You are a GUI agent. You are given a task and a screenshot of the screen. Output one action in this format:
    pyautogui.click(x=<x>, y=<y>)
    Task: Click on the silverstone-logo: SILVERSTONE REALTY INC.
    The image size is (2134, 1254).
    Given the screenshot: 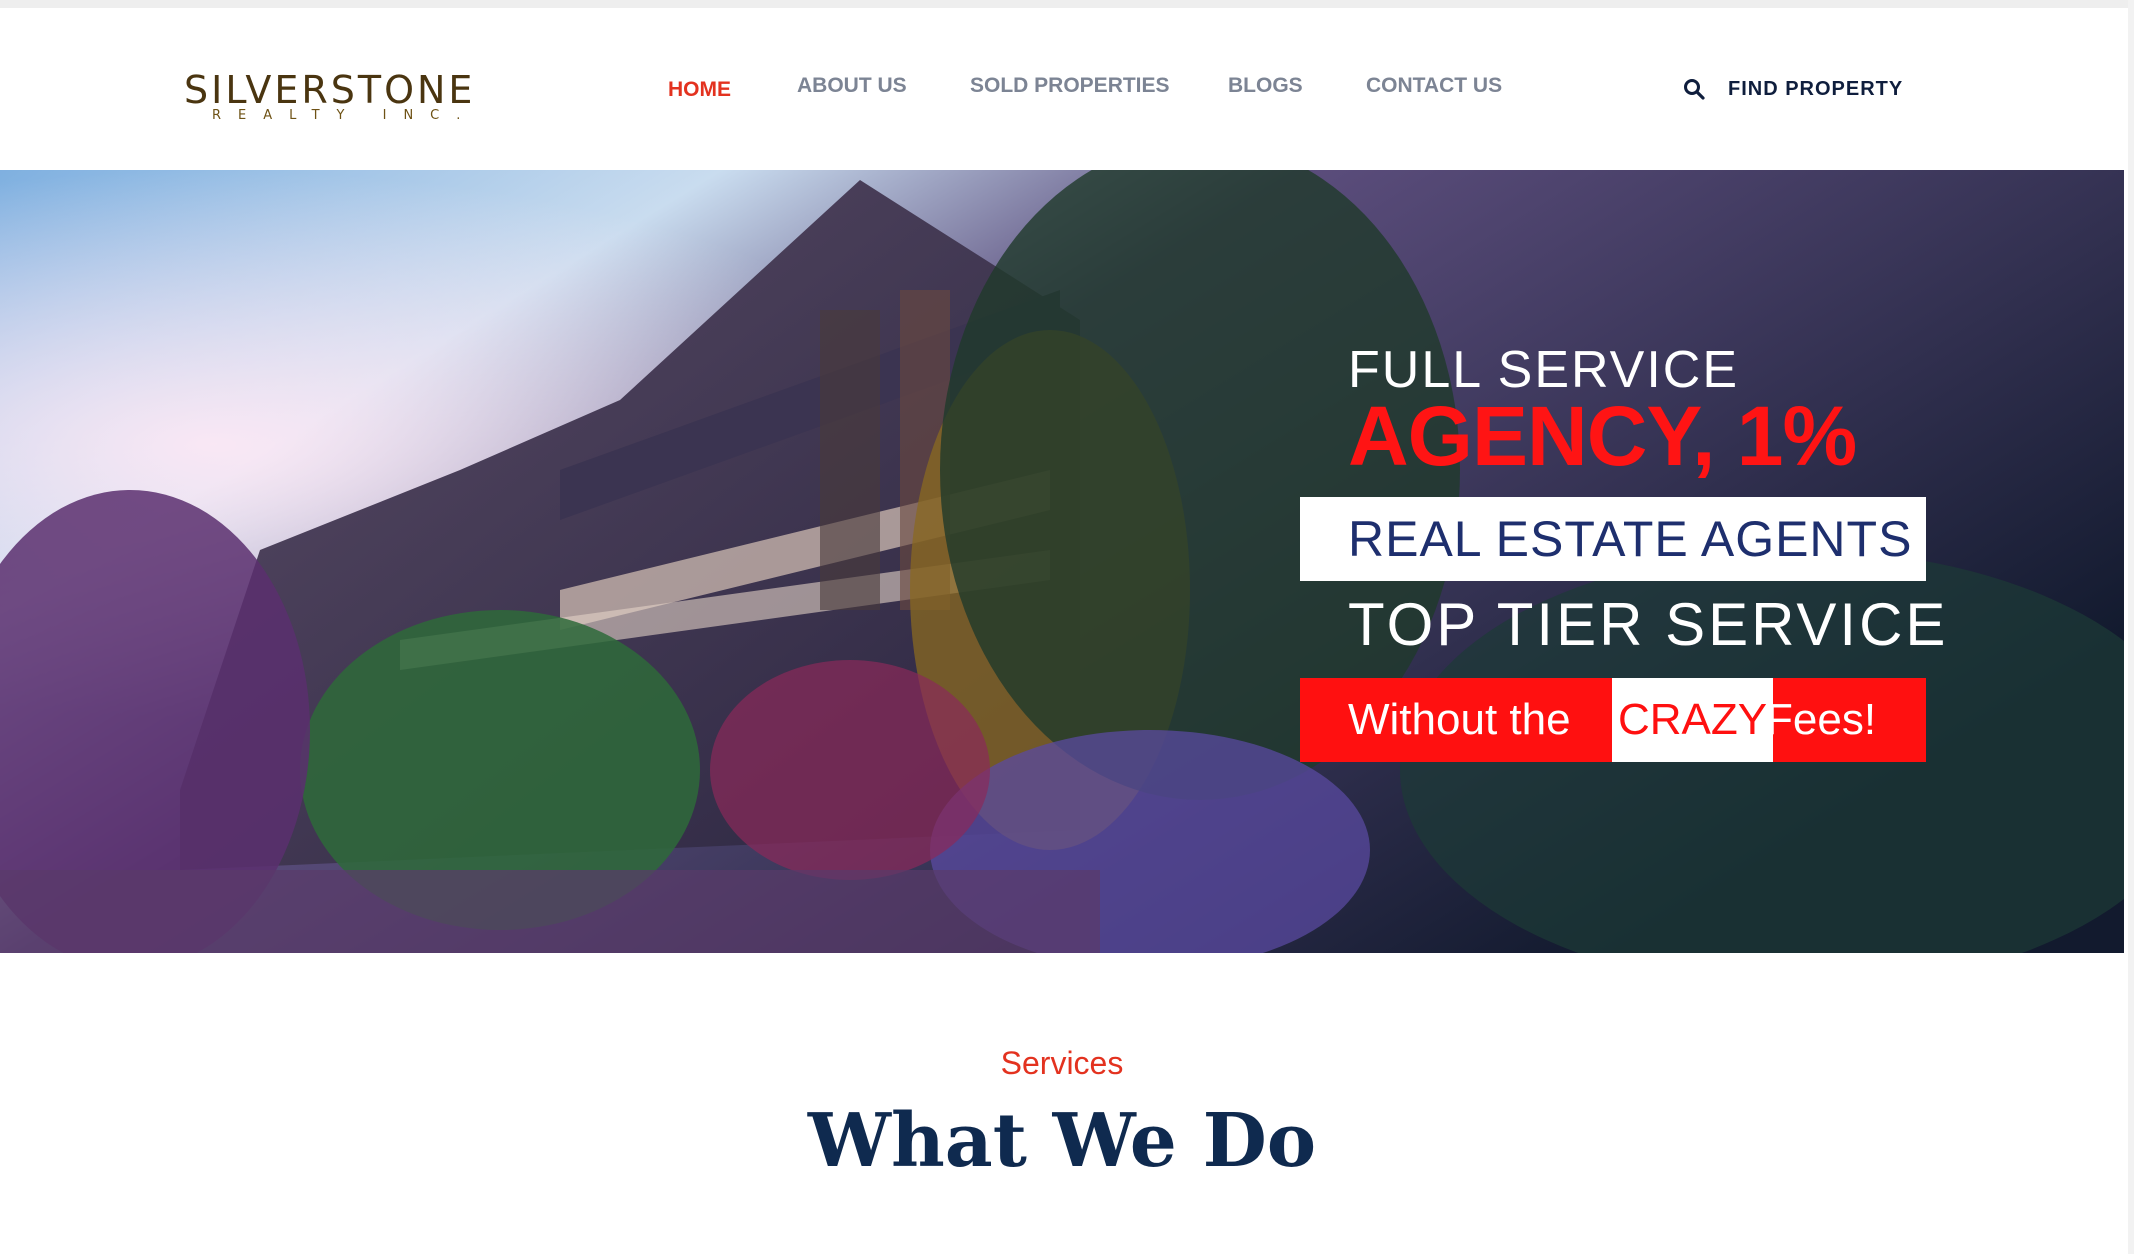 What is the action you would take?
    pyautogui.click(x=344, y=98)
    